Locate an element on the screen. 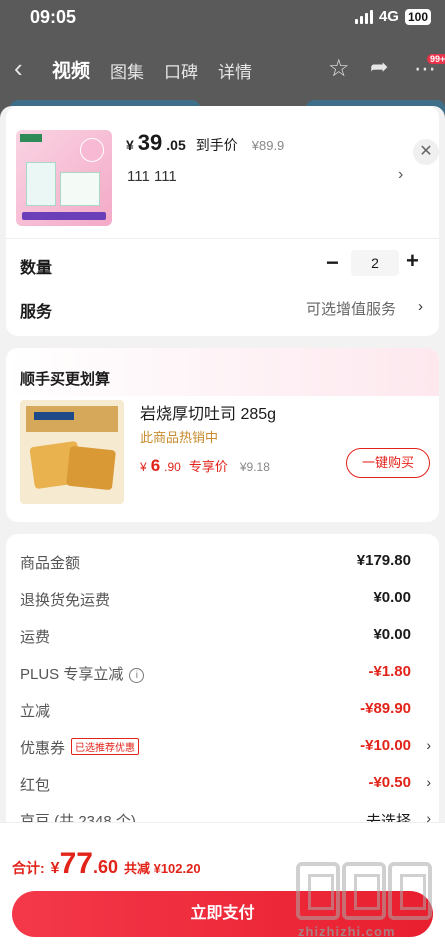 The width and height of the screenshot is (445, 950). summary-label: 运费 is located at coordinates (35, 637).